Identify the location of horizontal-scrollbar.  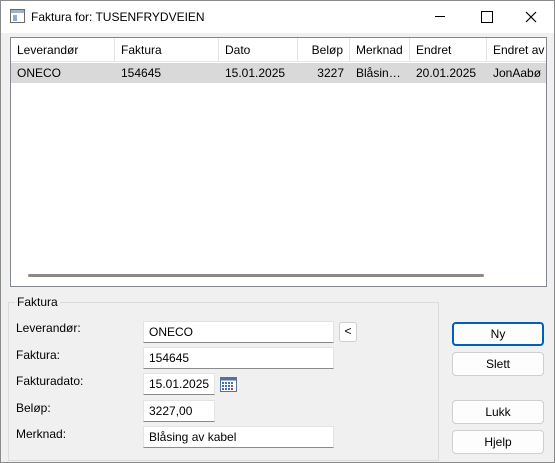
(278, 278).